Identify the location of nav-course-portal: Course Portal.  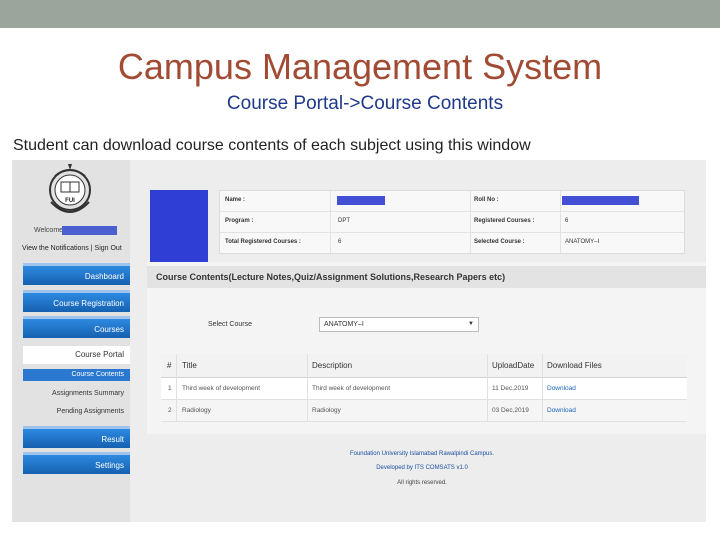
(76, 355).